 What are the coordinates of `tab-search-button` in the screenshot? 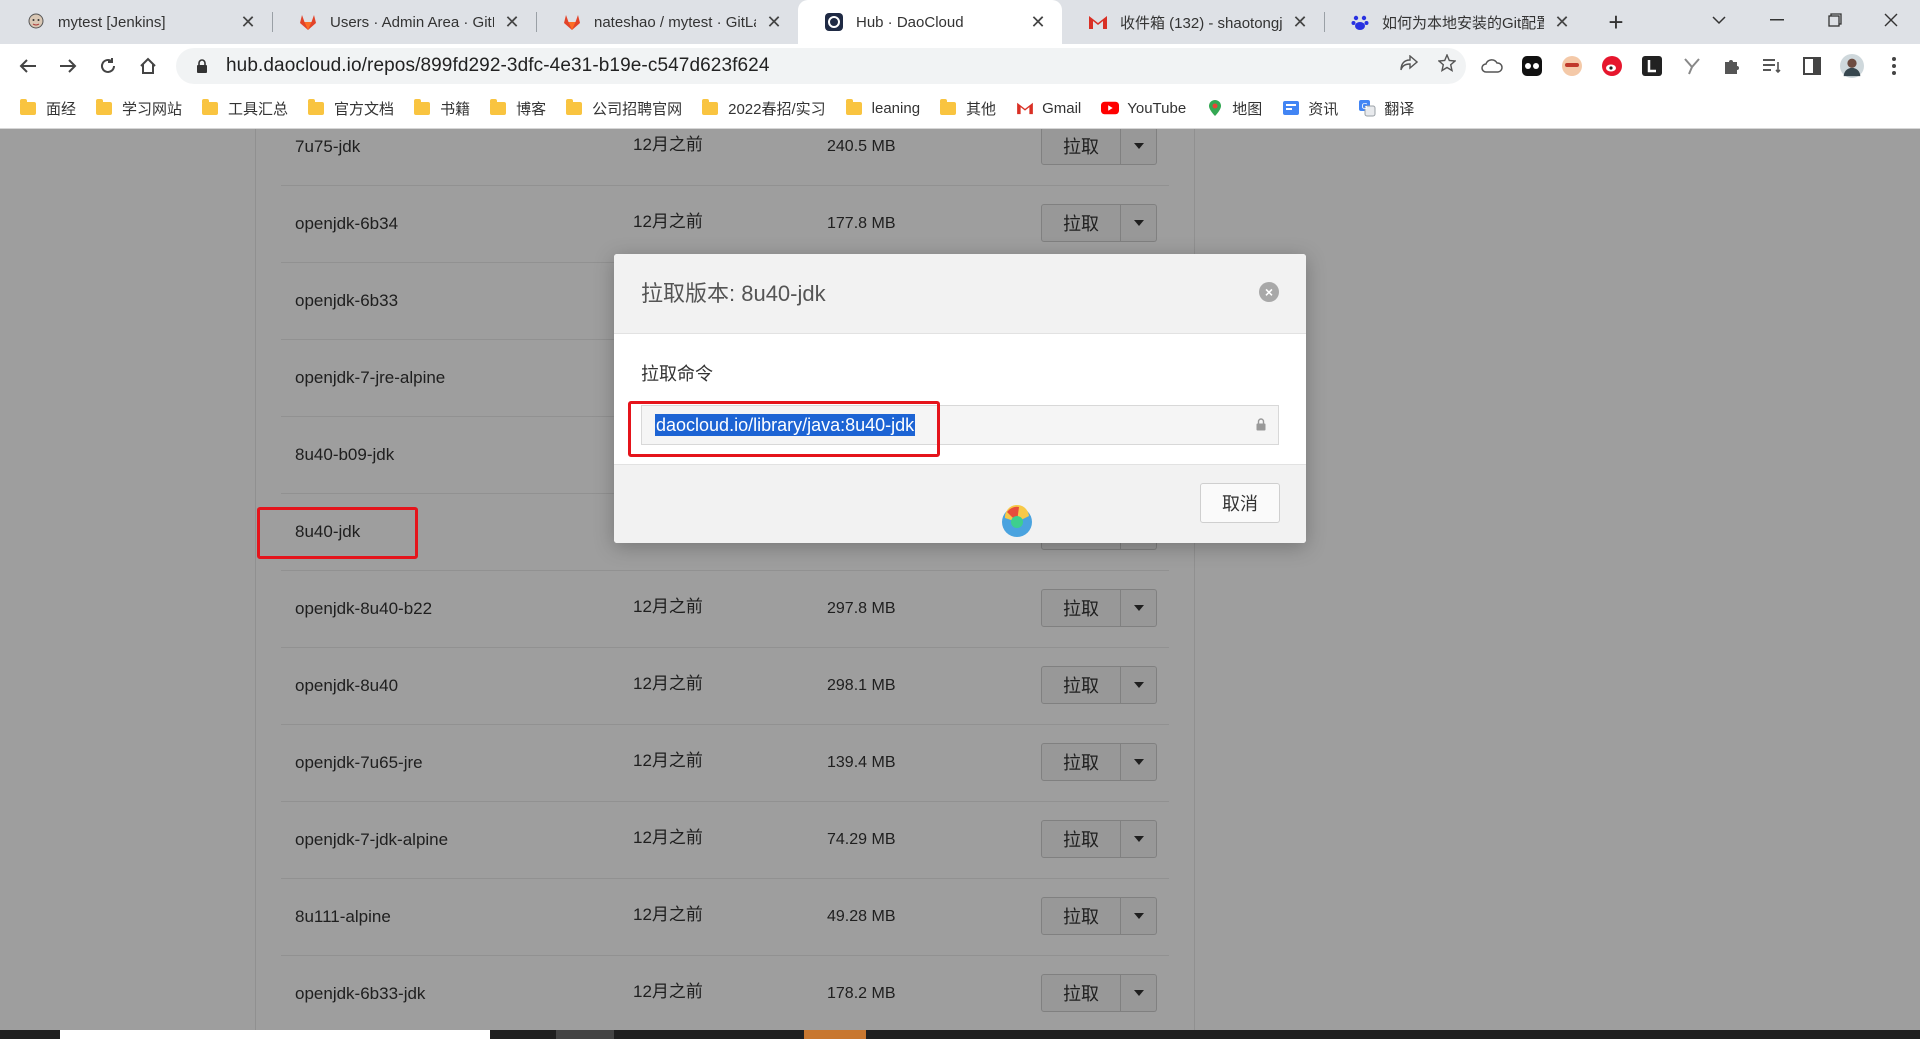 It's located at (1719, 20).